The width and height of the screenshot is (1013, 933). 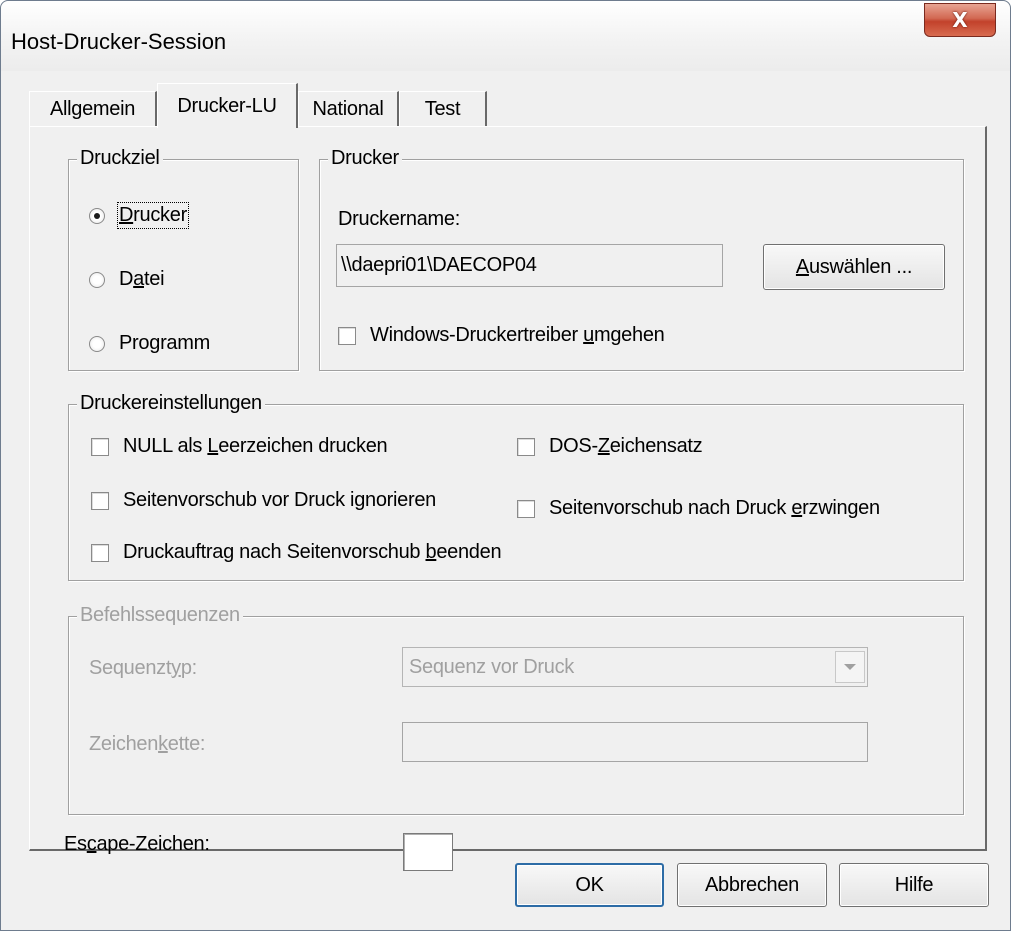 I want to click on end-job-after-ff-checkbox: Druckauftrag nach Seitenvorschub beenden, so click(x=296, y=552).